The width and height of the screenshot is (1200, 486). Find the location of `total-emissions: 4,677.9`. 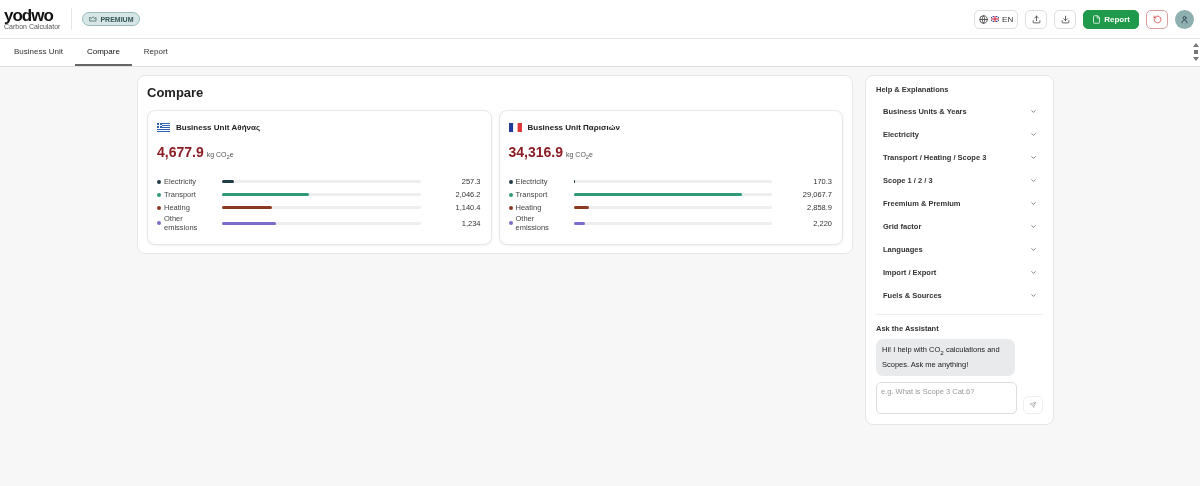

total-emissions: 4,677.9 is located at coordinates (180, 152).